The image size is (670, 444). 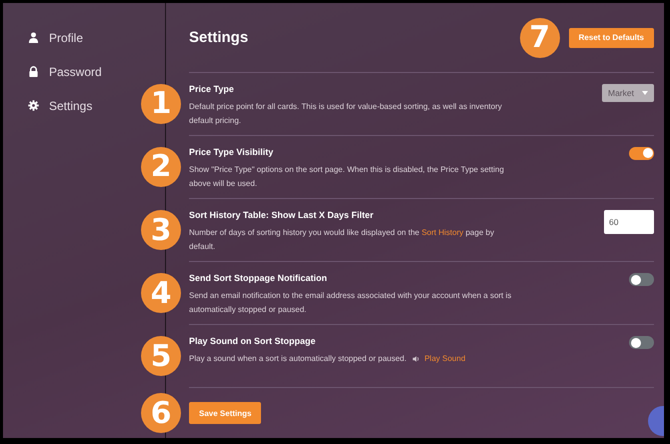 What do you see at coordinates (218, 37) in the screenshot?
I see `page-title: Settings` at bounding box center [218, 37].